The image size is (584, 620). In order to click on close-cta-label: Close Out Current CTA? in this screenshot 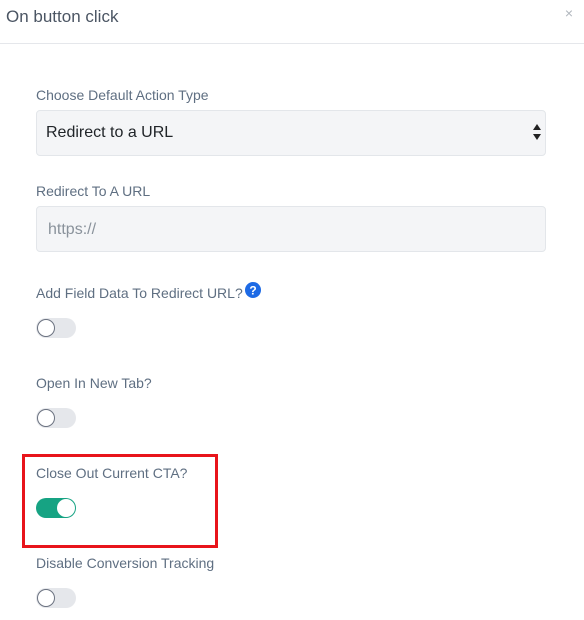, I will do `click(112, 473)`.